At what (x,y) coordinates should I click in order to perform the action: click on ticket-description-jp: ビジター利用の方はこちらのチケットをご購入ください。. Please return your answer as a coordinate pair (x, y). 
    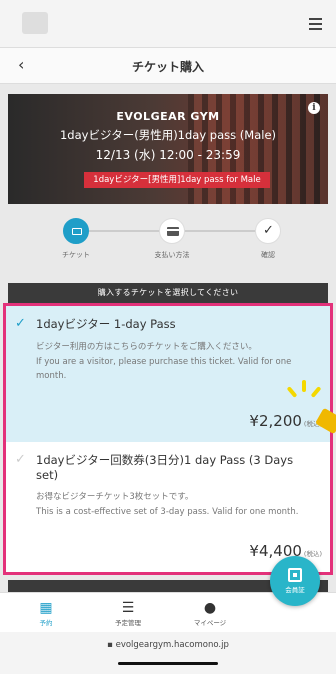
    Looking at the image, I should click on (146, 347).